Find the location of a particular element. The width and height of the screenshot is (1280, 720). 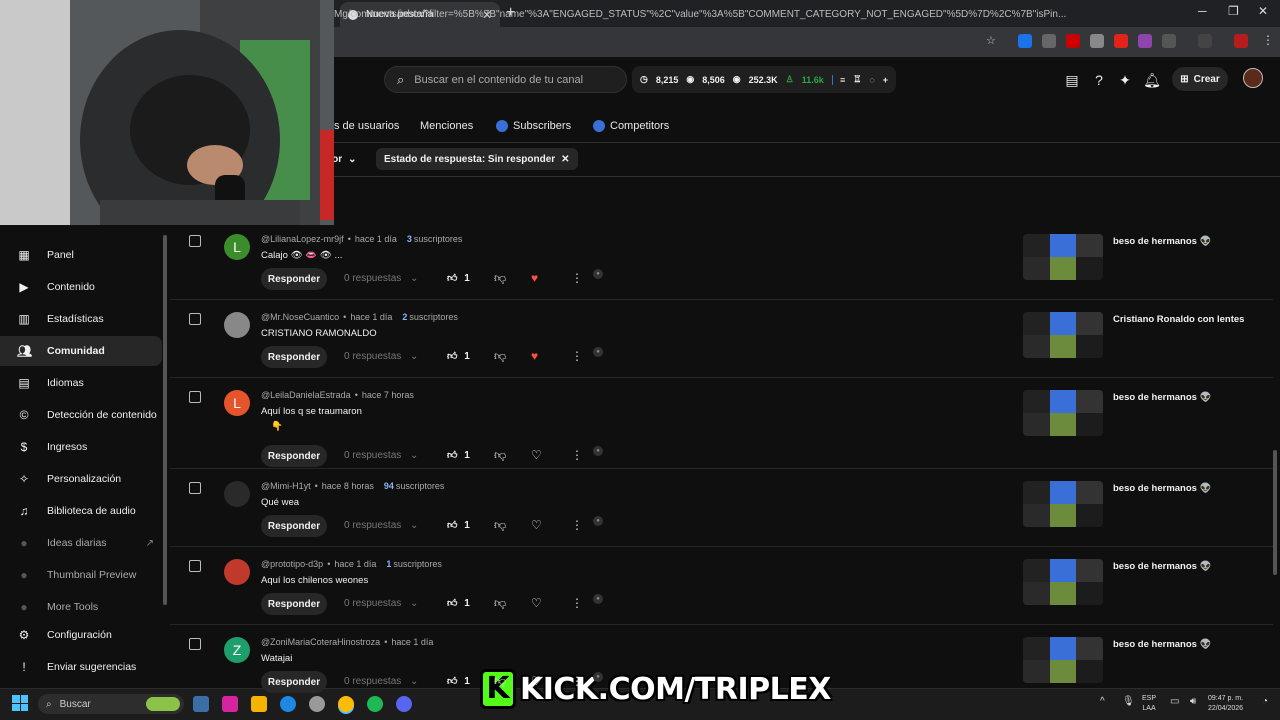

discord-icon is located at coordinates (404, 704).